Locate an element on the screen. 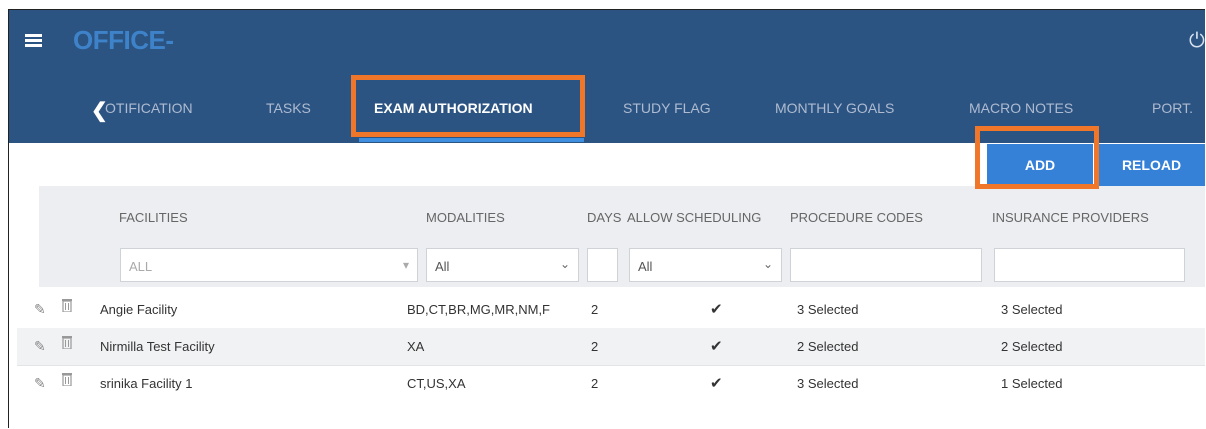 Image resolution: width=1206 pixels, height=429 pixels. dropdown-caret-icon: ▾ is located at coordinates (405, 265).